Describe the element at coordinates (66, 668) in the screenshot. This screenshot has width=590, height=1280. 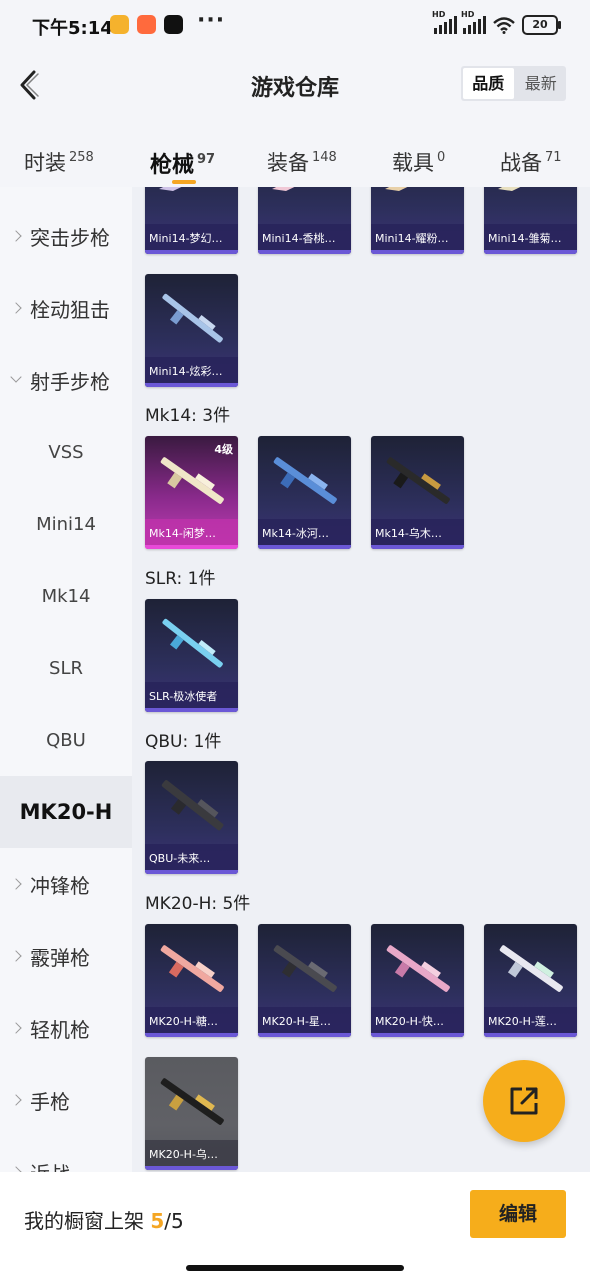
I see `sidebar-item-slr: SLR` at that location.